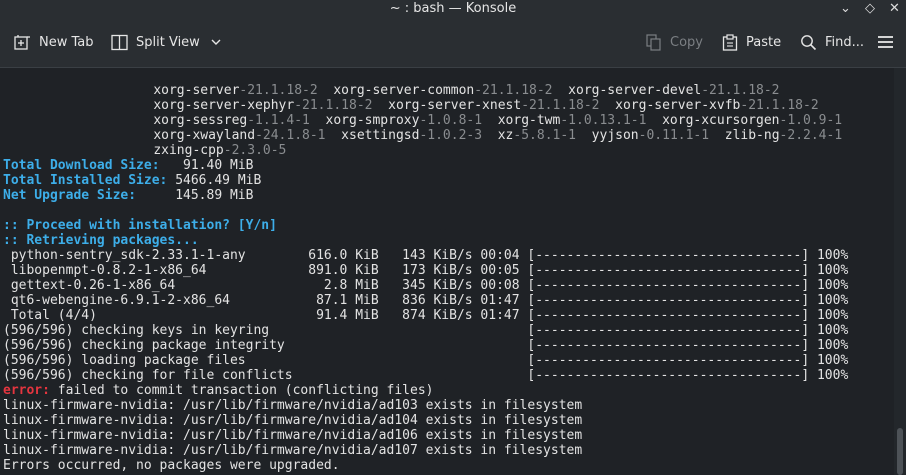  I want to click on paste-icon, so click(730, 42).